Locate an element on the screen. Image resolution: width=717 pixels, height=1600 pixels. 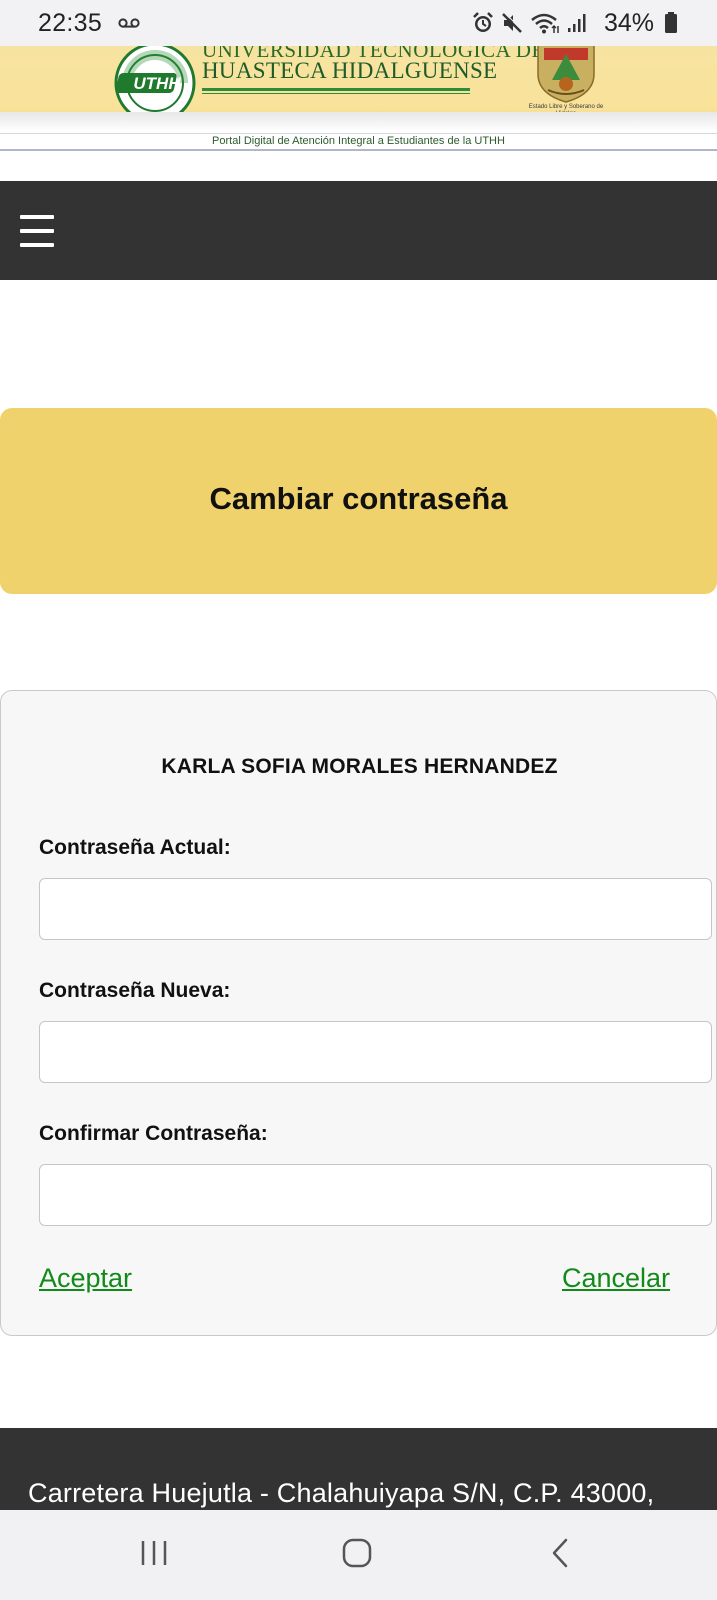
system-navigation-bar is located at coordinates (358, 1555).